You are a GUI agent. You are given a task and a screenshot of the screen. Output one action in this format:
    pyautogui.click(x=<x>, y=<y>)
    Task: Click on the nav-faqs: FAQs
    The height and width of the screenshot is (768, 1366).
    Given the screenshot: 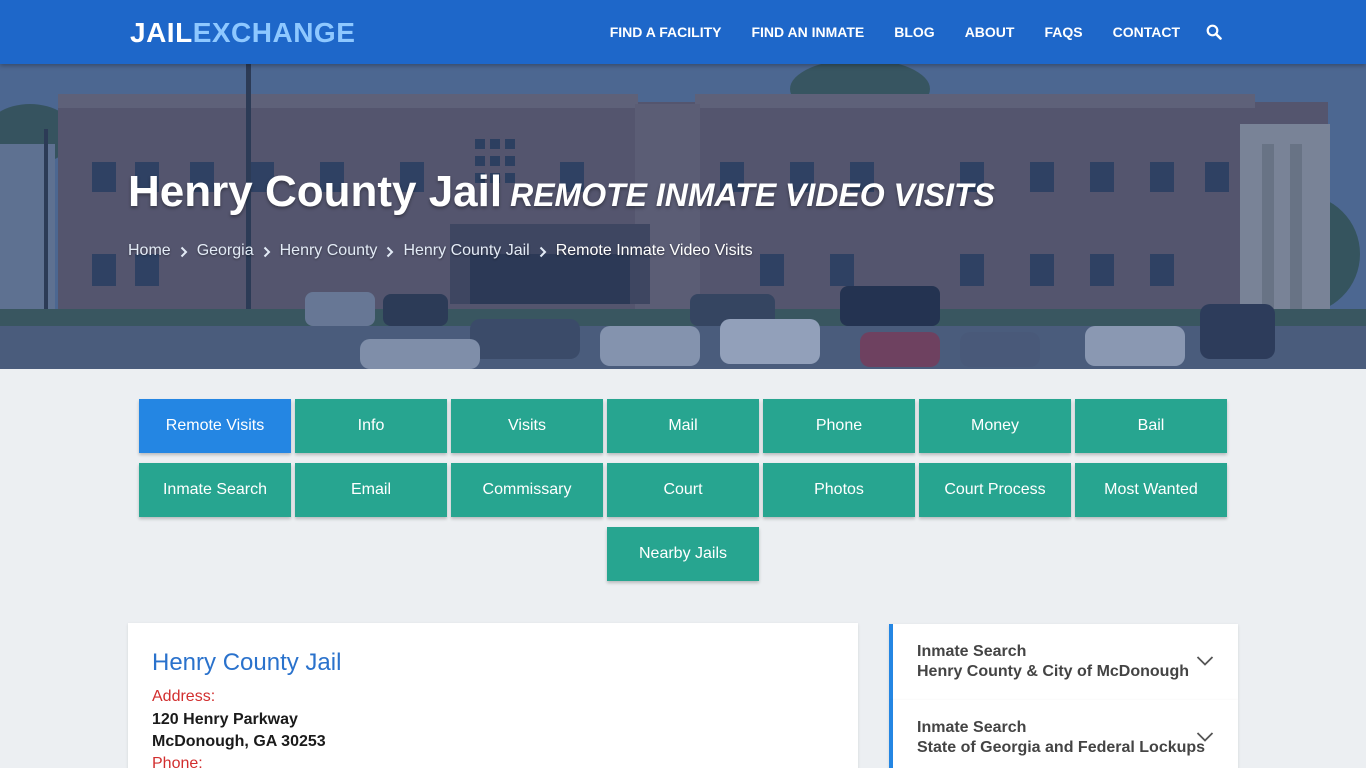 What is the action you would take?
    pyautogui.click(x=1063, y=32)
    